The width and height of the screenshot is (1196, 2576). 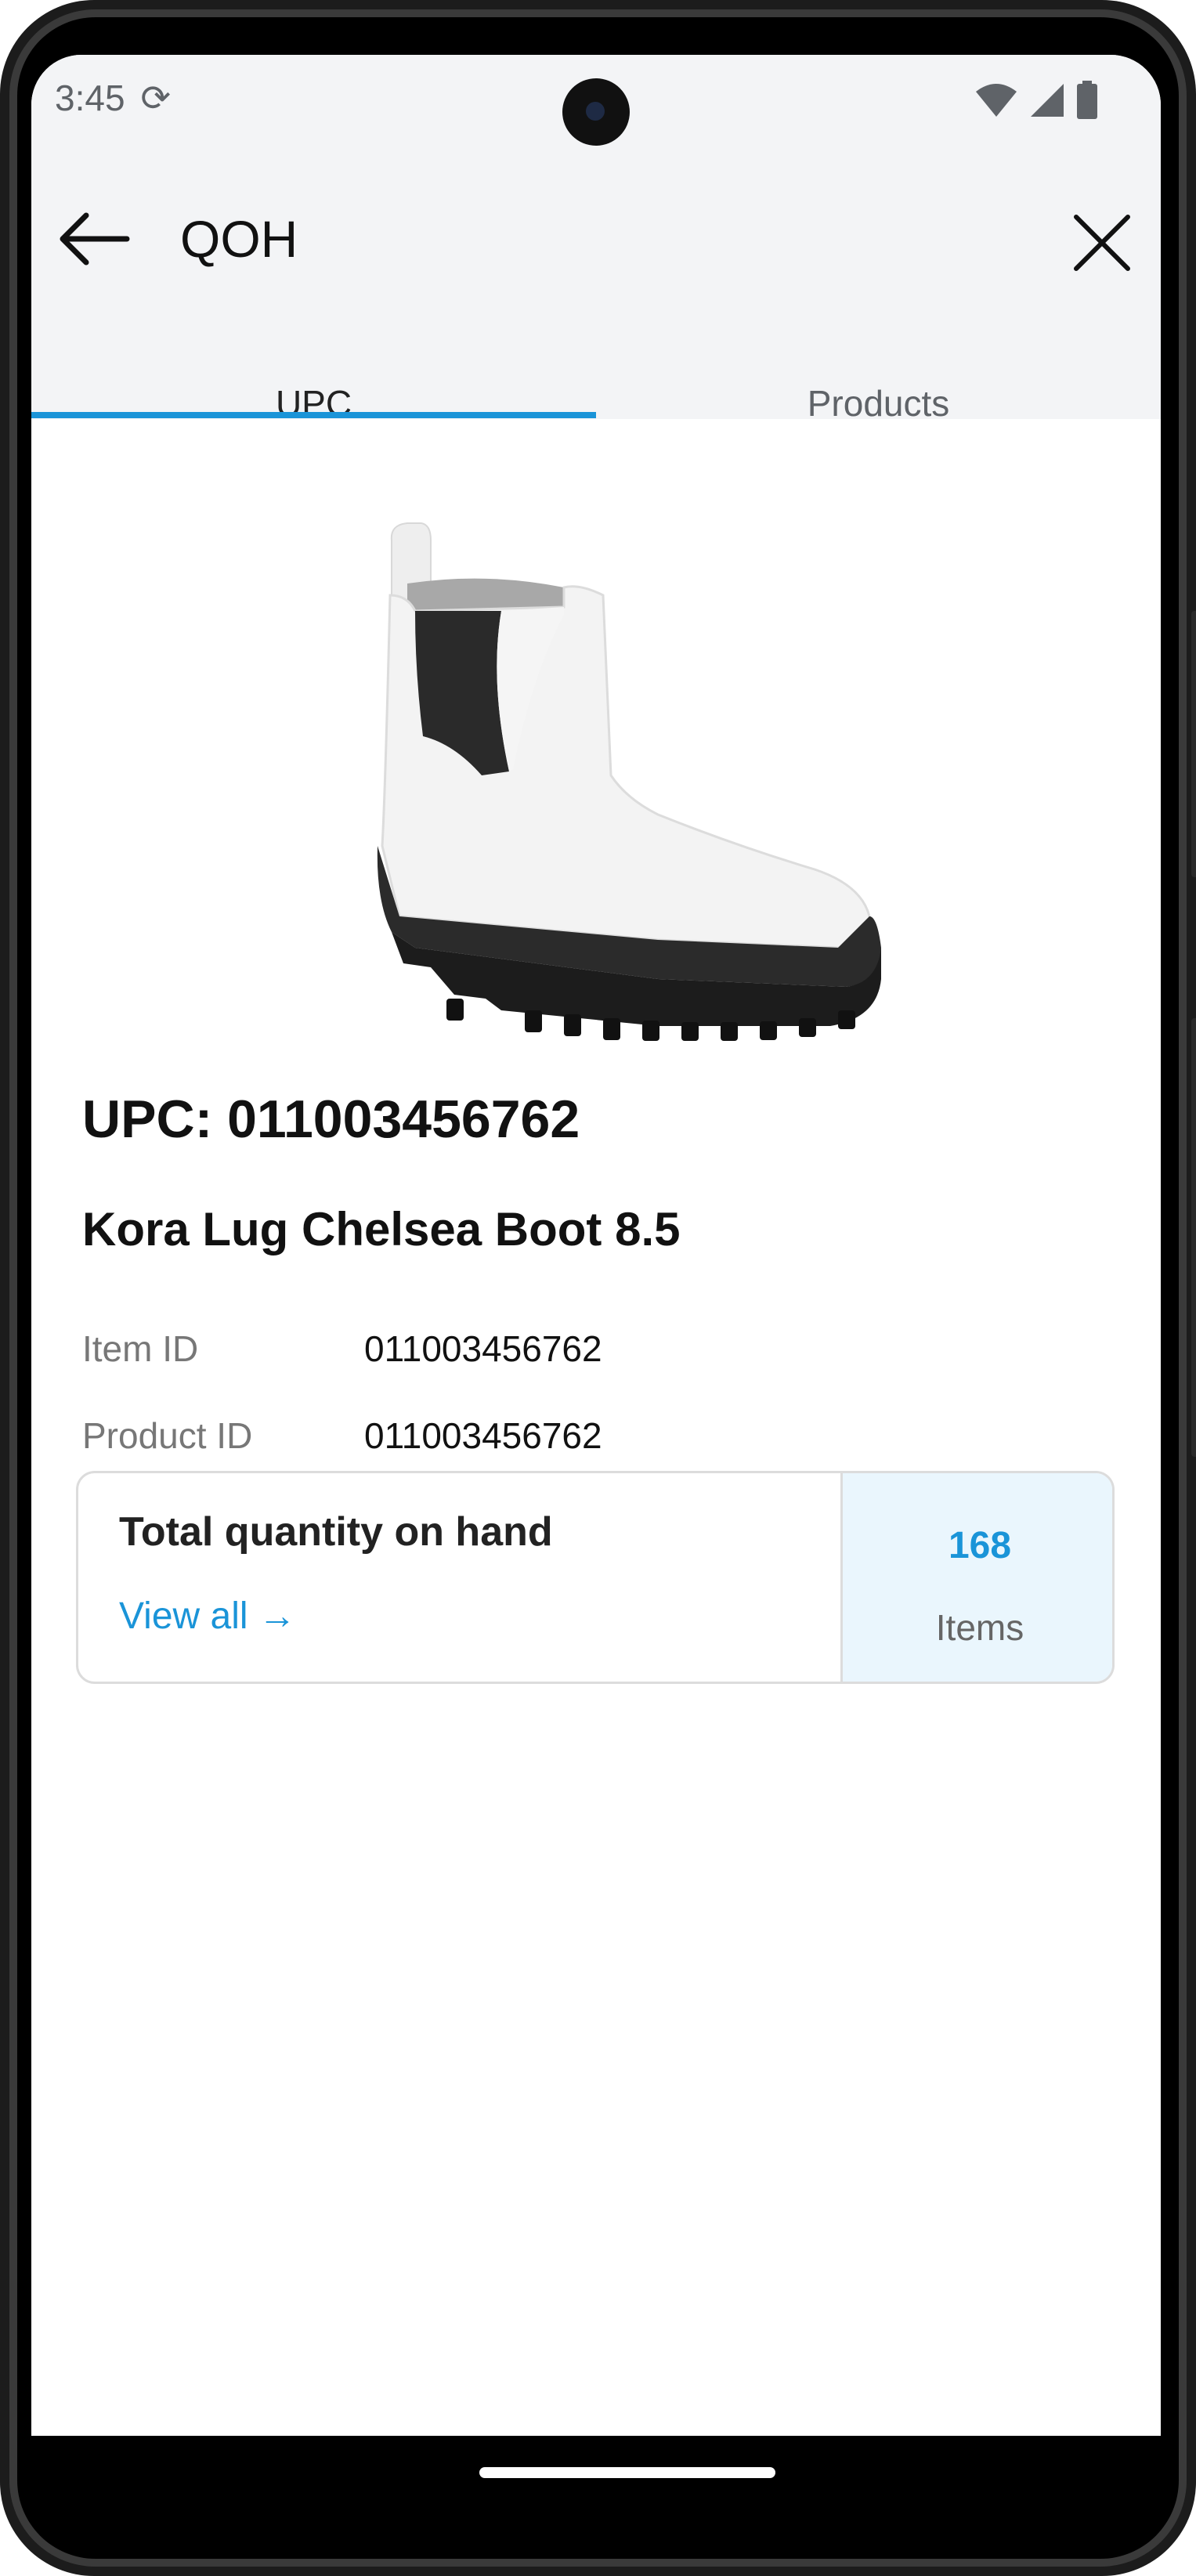 What do you see at coordinates (381, 1229) in the screenshot?
I see `product-name: Kora Lug Chelsea Boot 8.5` at bounding box center [381, 1229].